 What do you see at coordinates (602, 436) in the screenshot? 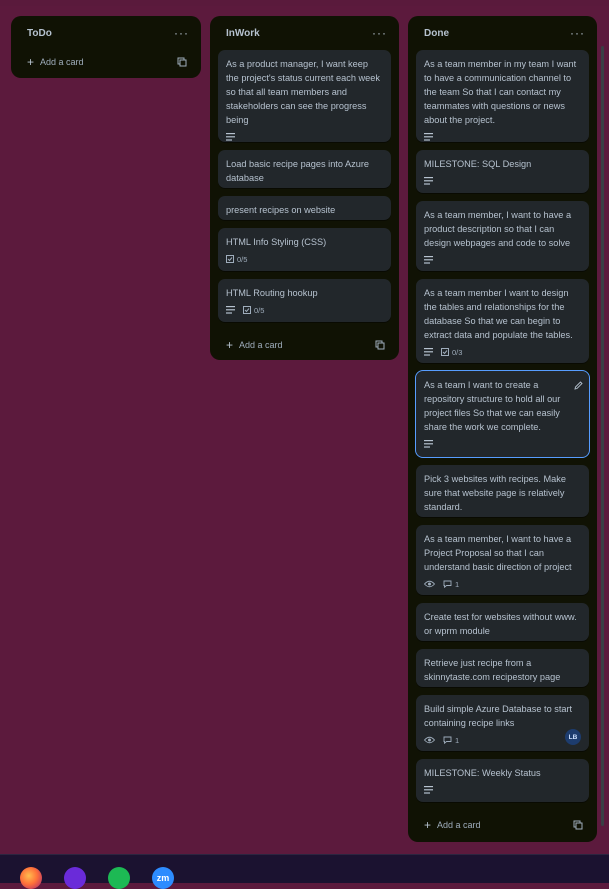
I see `list-scrollbar` at bounding box center [602, 436].